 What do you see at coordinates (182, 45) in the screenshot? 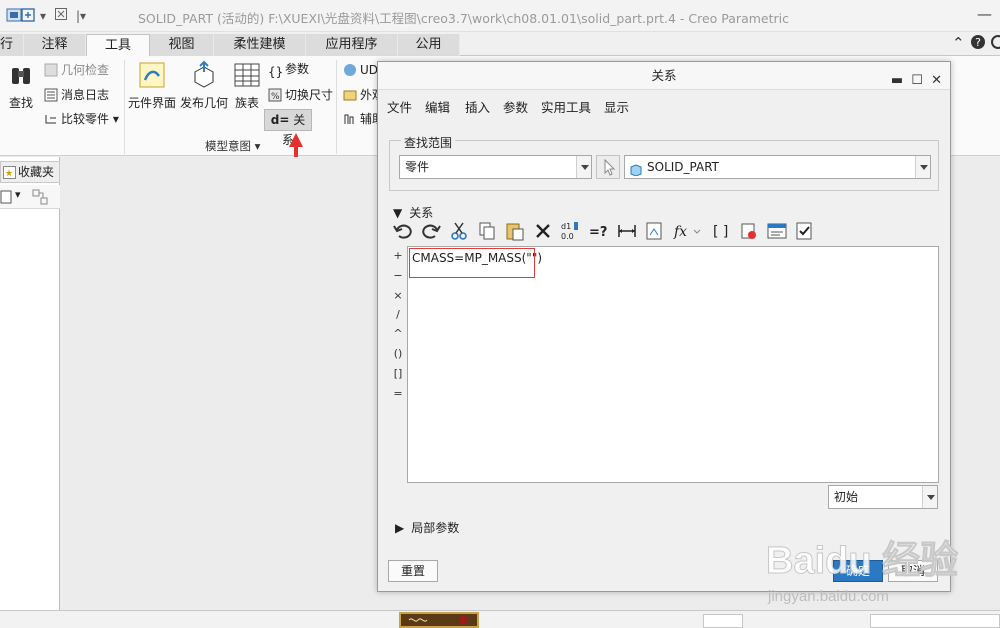
I see `tab-view: 视图` at bounding box center [182, 45].